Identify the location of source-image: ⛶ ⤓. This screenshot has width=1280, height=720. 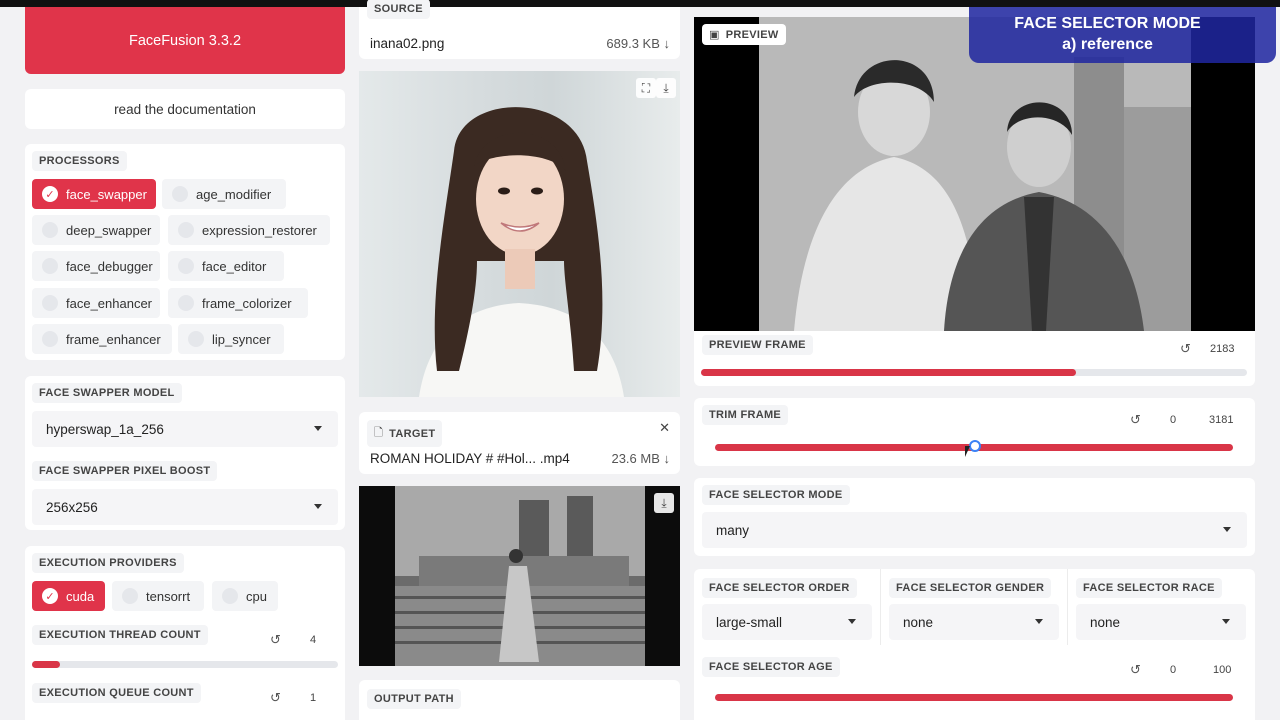
(519, 234).